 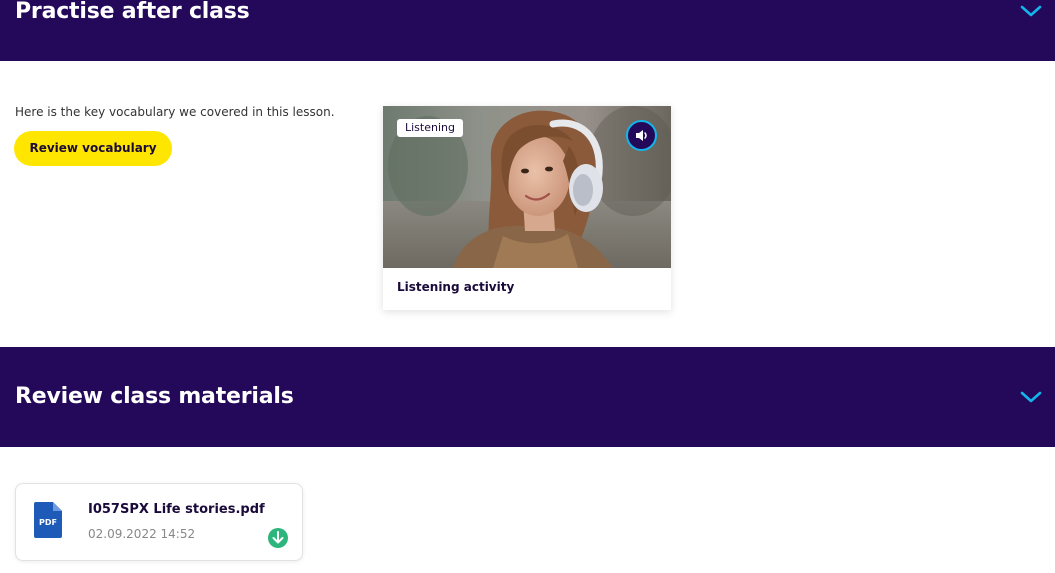 What do you see at coordinates (154, 396) in the screenshot?
I see `review-materials-section-title: Review class materials` at bounding box center [154, 396].